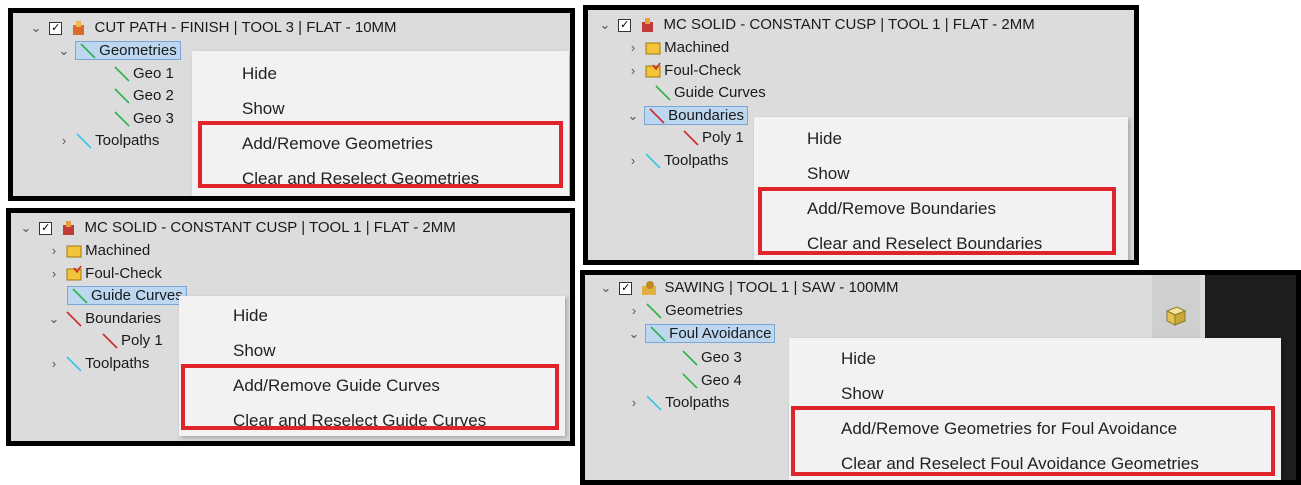 The width and height of the screenshot is (1301, 485). I want to click on selected-item: Guide Curves, so click(127, 295).